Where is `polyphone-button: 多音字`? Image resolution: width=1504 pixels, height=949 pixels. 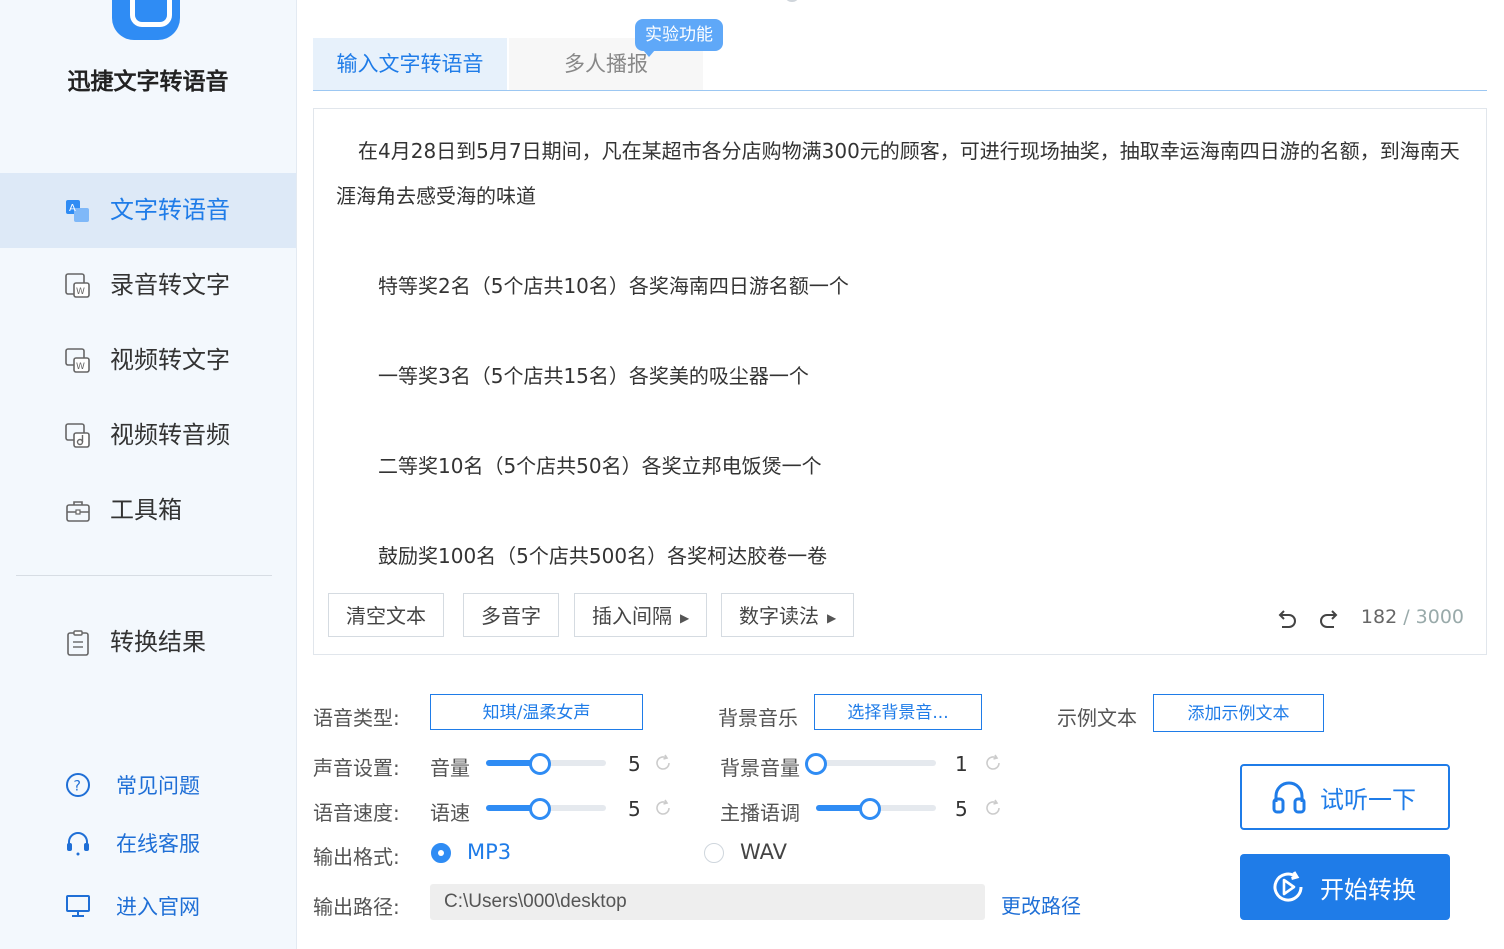 polyphone-button: 多音字 is located at coordinates (511, 615).